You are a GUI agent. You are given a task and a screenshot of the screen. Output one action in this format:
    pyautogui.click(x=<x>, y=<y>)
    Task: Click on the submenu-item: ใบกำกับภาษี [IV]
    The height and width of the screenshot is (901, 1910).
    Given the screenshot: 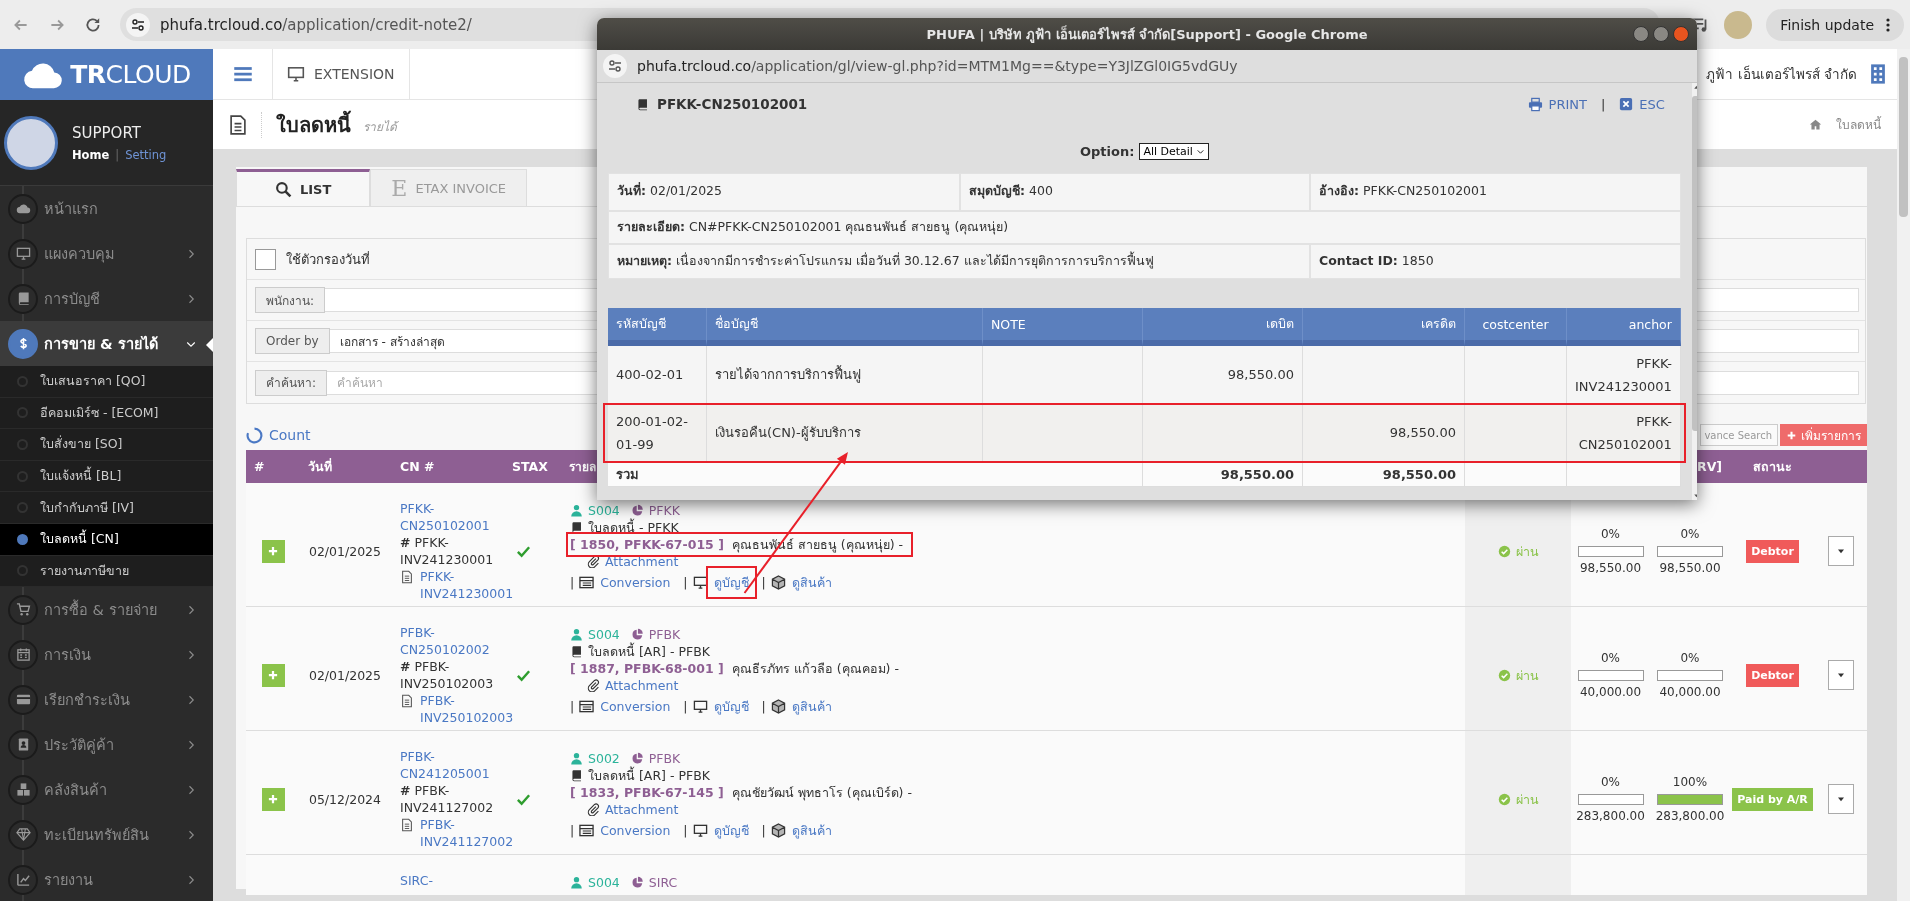 What is the action you would take?
    pyautogui.click(x=106, y=508)
    